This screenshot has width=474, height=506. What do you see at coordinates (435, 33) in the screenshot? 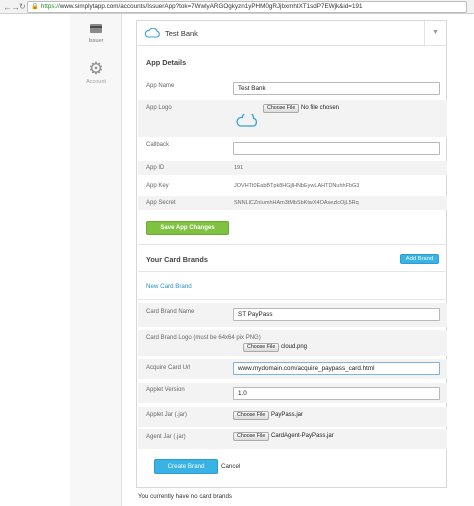
I see `chevron-down-icon: ▼` at bounding box center [435, 33].